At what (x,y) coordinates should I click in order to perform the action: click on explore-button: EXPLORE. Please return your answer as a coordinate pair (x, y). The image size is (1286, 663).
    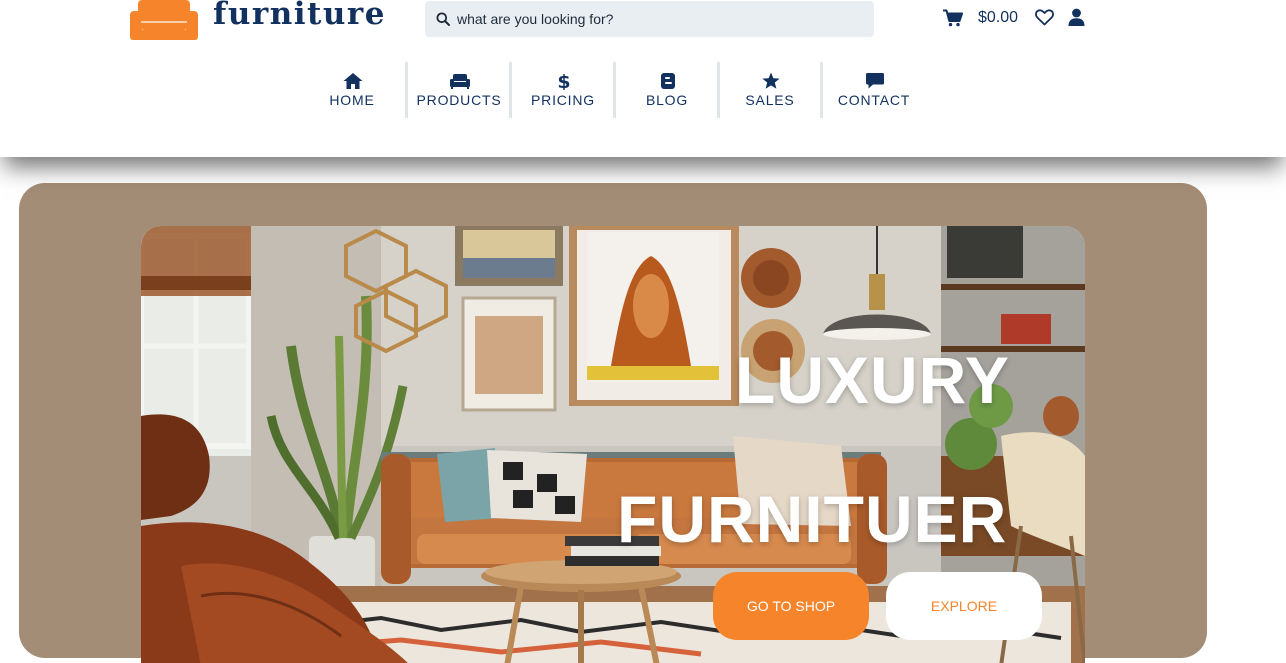
    Looking at the image, I should click on (964, 606).